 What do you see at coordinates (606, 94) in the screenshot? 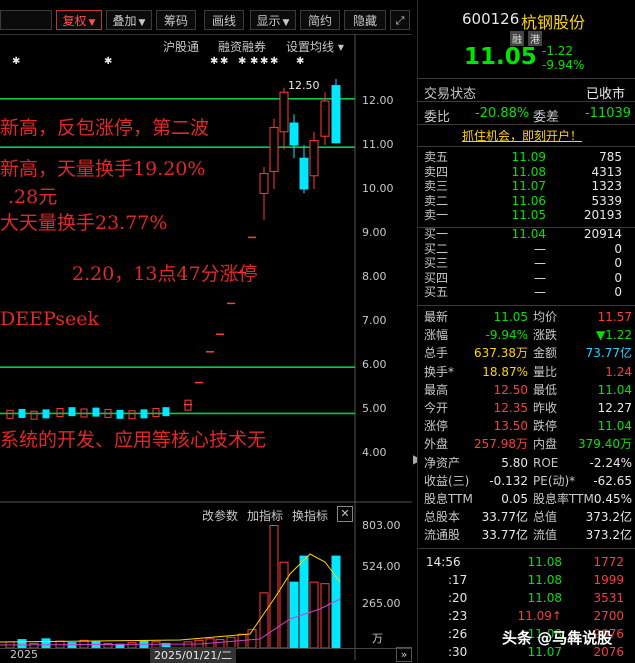
I see `status-value: 已收市` at bounding box center [606, 94].